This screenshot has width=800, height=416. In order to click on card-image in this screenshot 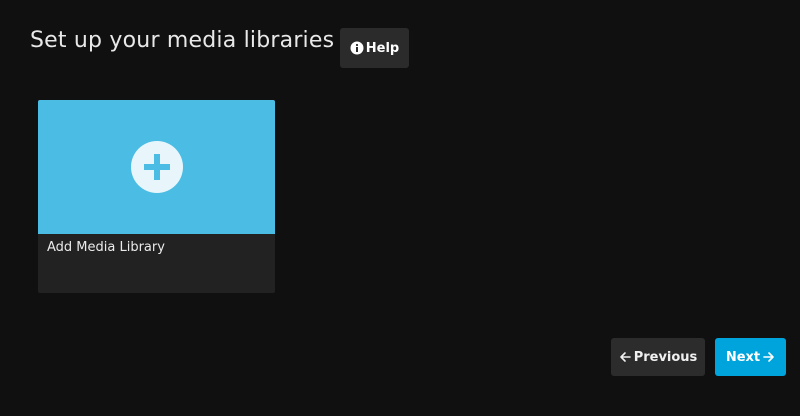, I will do `click(156, 167)`.